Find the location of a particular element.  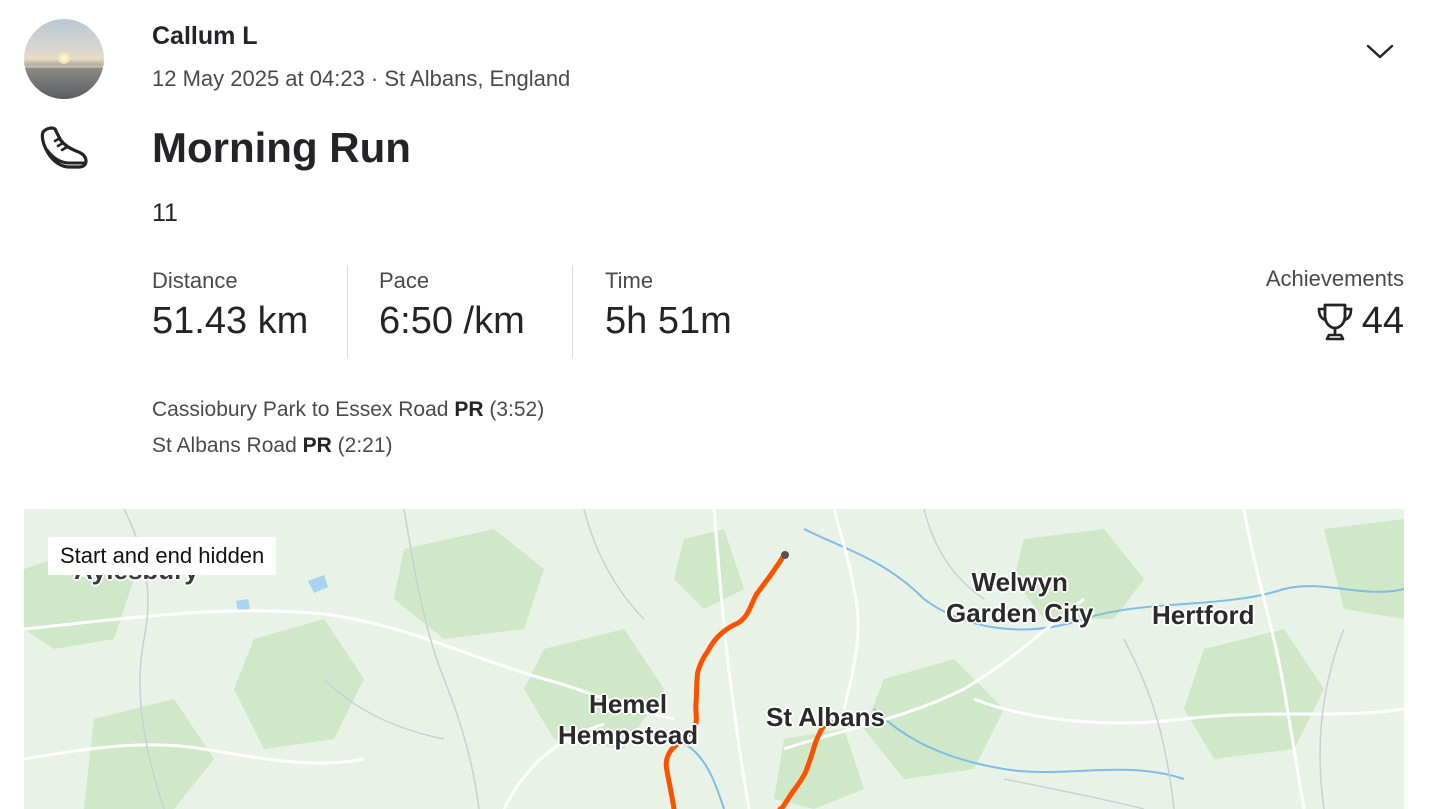

achievements-row: 44 is located at coordinates (1335, 321).